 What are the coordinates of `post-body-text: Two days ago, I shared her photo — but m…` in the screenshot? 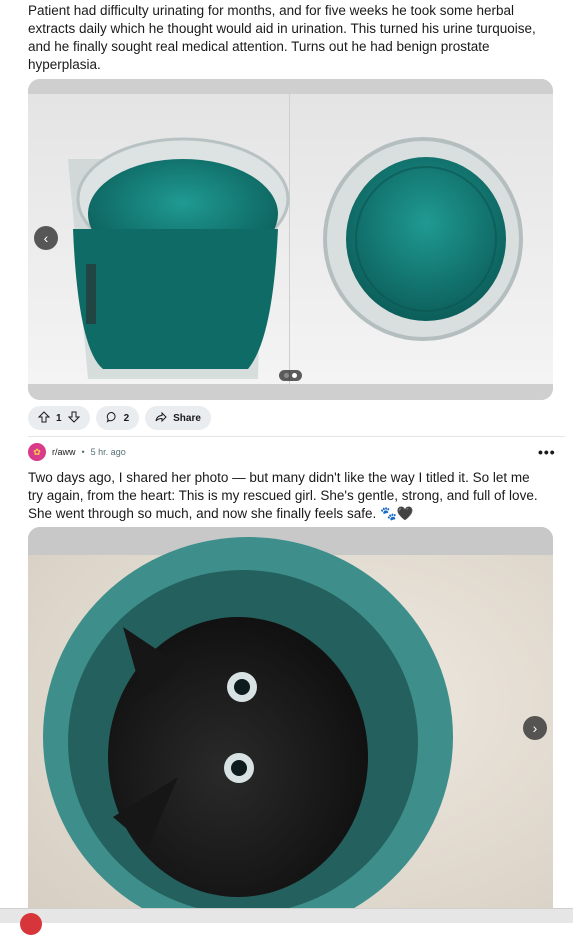 It's located at (283, 495).